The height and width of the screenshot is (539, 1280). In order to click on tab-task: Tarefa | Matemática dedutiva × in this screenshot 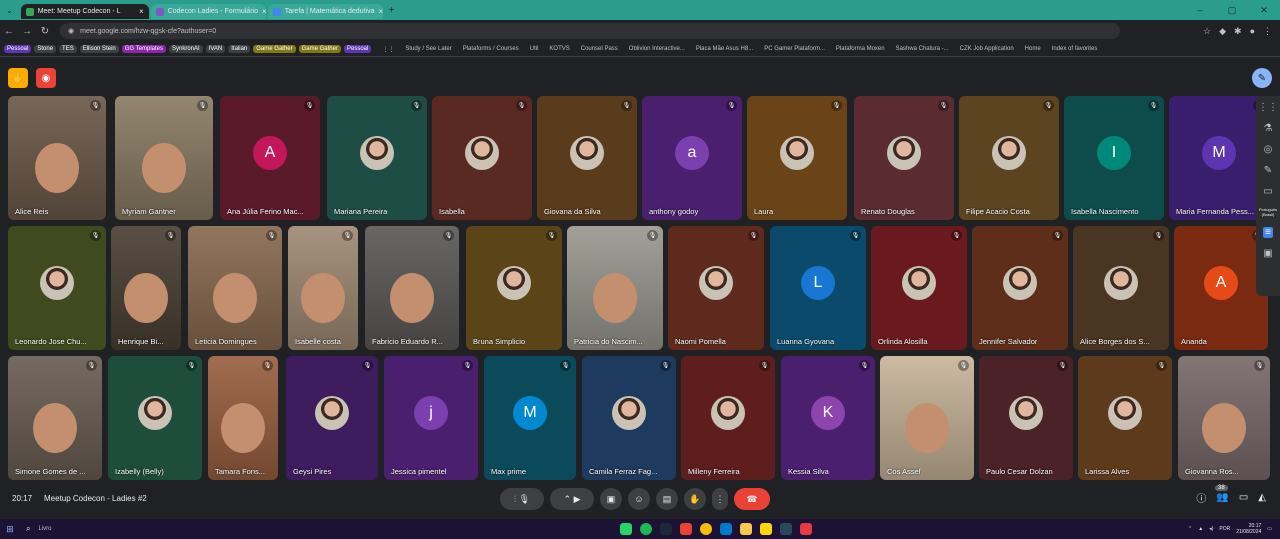, I will do `click(325, 11)`.